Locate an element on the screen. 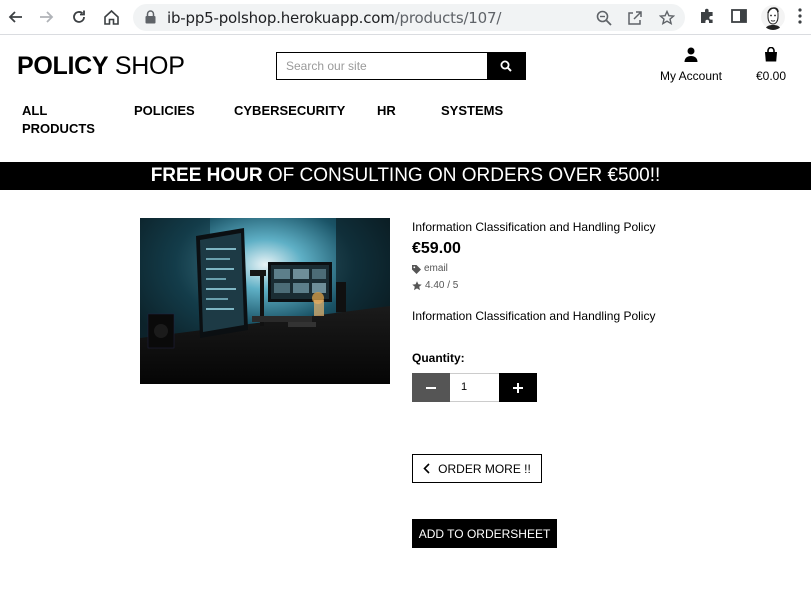 The height and width of the screenshot is (598, 811). site-logo: POLICY SHOP is located at coordinates (101, 66).